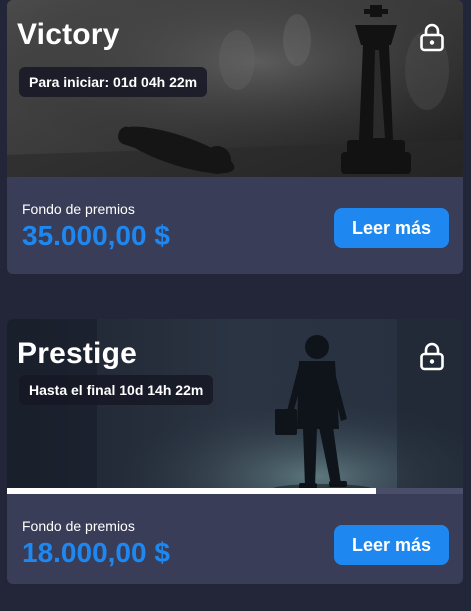 The height and width of the screenshot is (611, 471). What do you see at coordinates (96, 552) in the screenshot?
I see `prize-pool-value: 18.000,00 $` at bounding box center [96, 552].